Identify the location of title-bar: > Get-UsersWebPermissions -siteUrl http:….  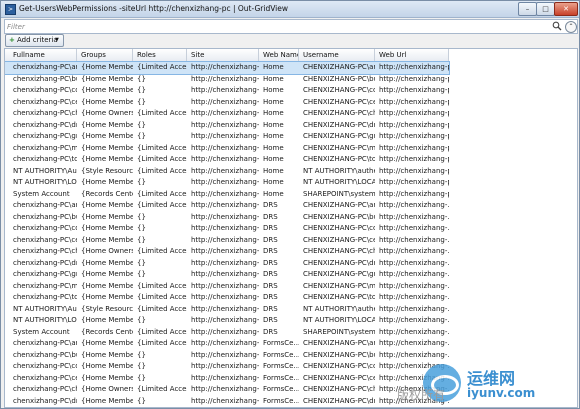
(290, 9).